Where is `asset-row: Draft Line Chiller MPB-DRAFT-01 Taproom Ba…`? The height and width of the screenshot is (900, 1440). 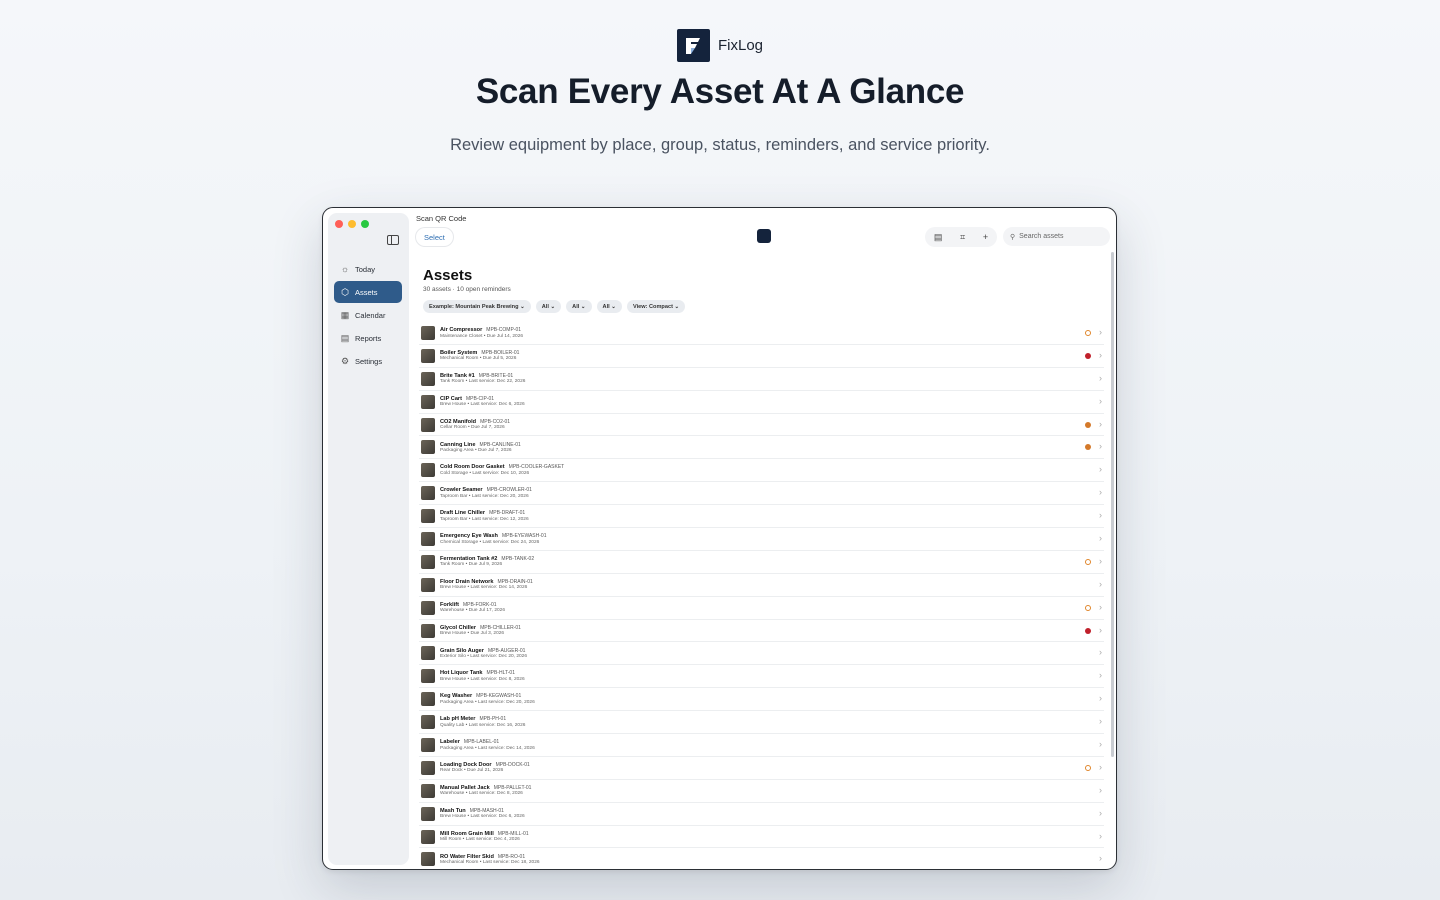 asset-row: Draft Line Chiller MPB-DRAFT-01 Taproom Ba… is located at coordinates (761, 517).